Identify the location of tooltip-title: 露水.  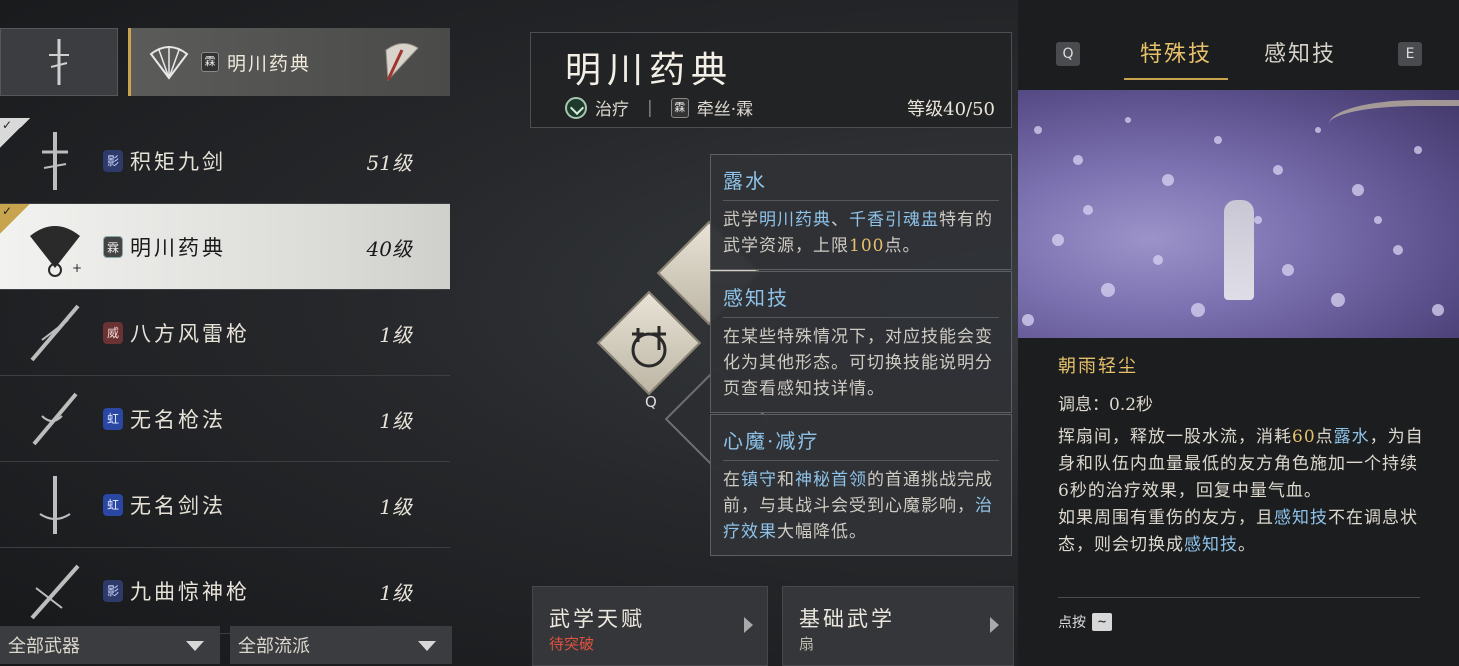
(861, 183).